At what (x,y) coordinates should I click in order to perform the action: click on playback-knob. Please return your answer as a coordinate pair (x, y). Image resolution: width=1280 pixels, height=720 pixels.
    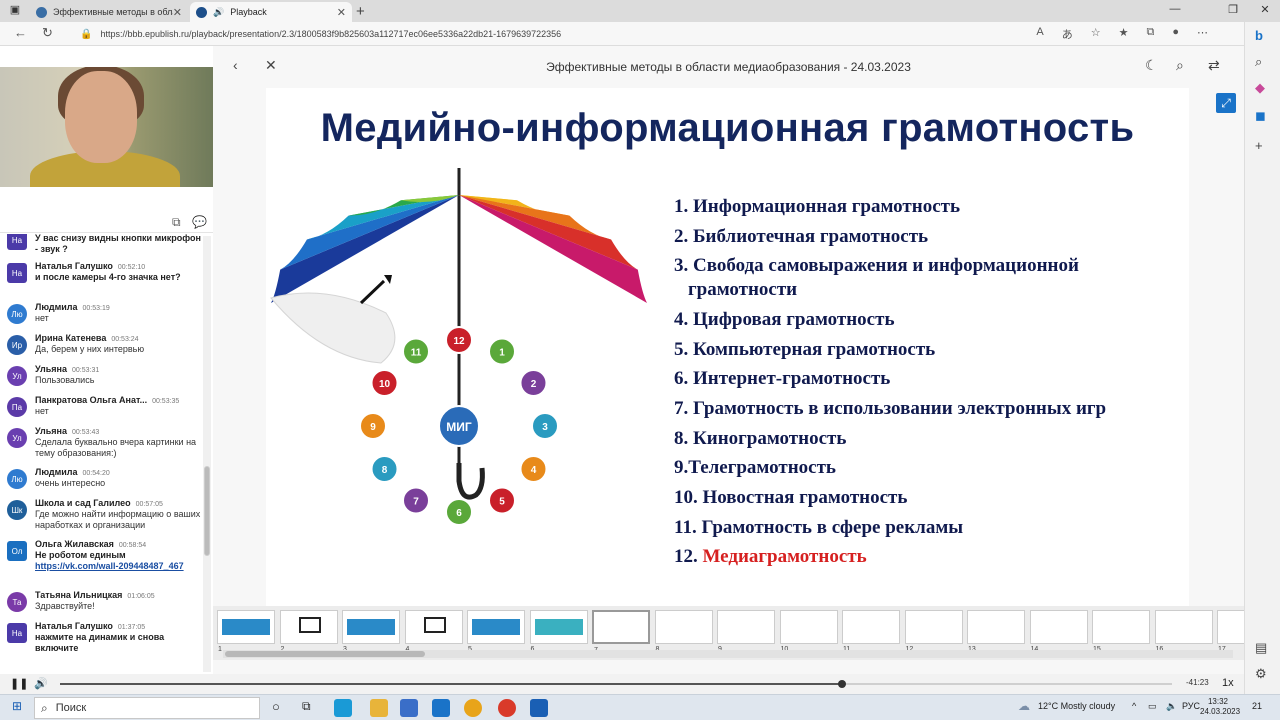
    Looking at the image, I should click on (841, 684).